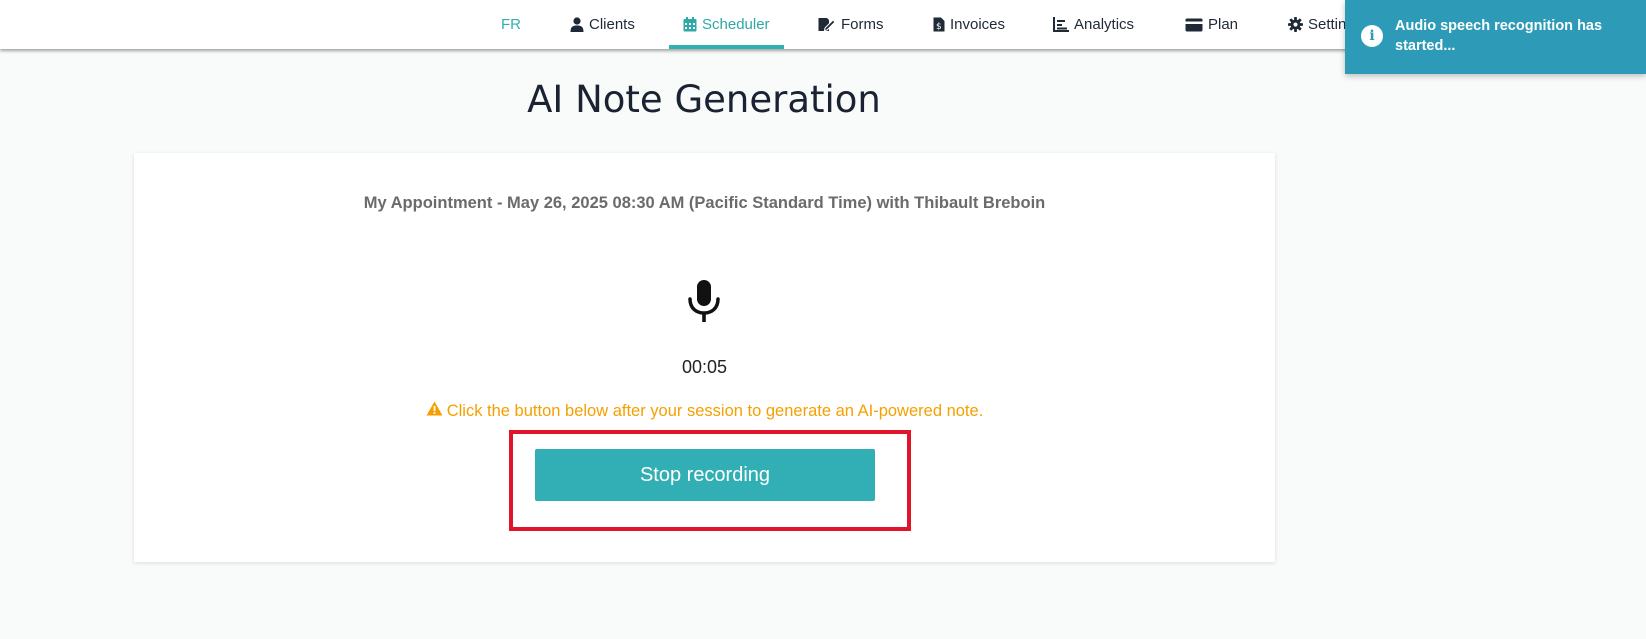  Describe the element at coordinates (1372, 36) in the screenshot. I see `info-icon: i` at that location.